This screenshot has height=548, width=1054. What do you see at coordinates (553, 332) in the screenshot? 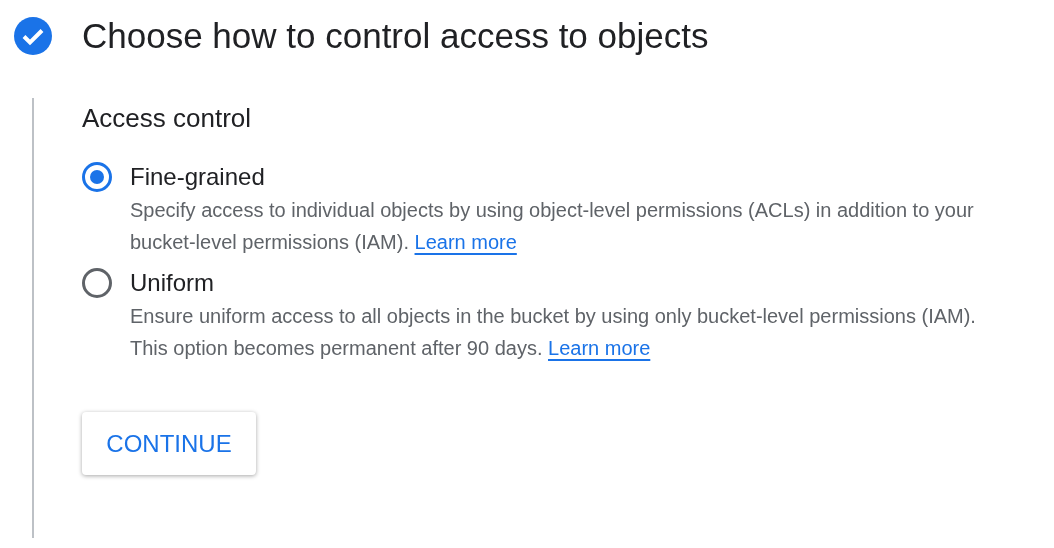
I see `option-description: Ensure uniform access to all objects in the bucket by using only bucket-level permissions (IAM). This option becomes permanent after 90 days. Learn more` at bounding box center [553, 332].